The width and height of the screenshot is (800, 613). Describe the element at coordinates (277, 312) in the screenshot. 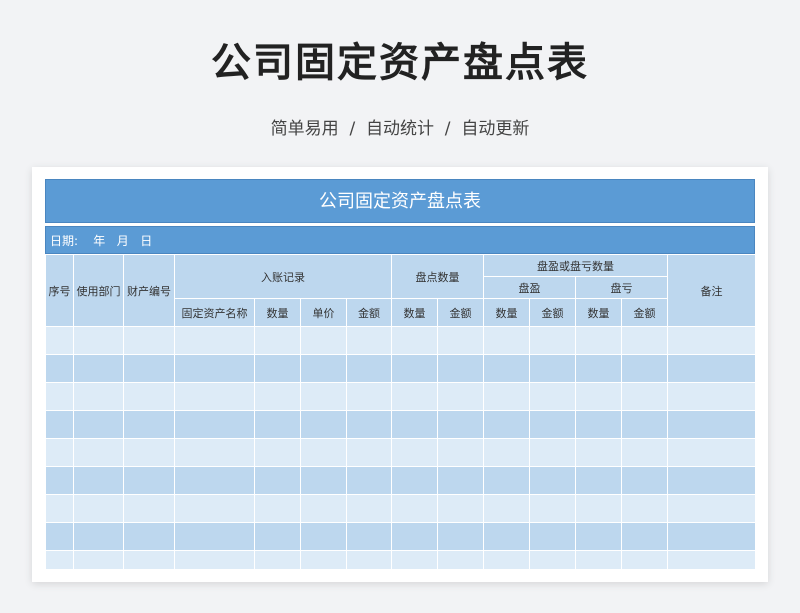

I see `col-header-entry-qty: 数量` at that location.